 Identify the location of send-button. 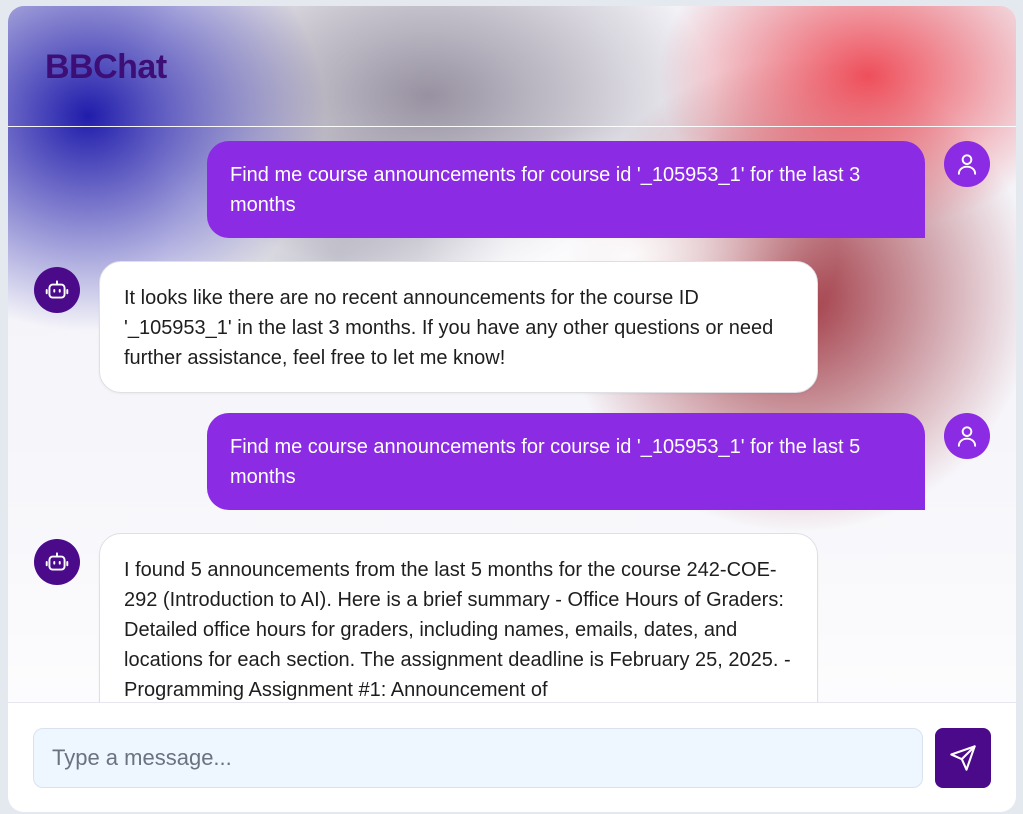
(963, 758).